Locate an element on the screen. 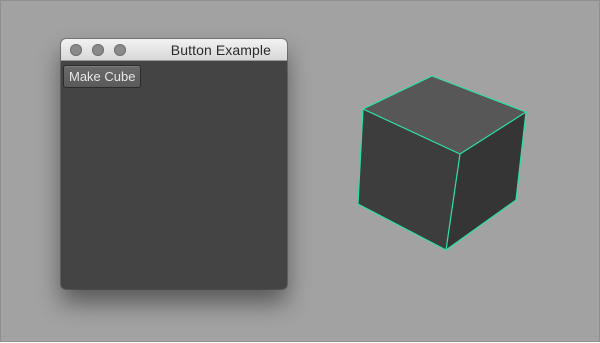  window-titlebar: Button Example is located at coordinates (174, 50).